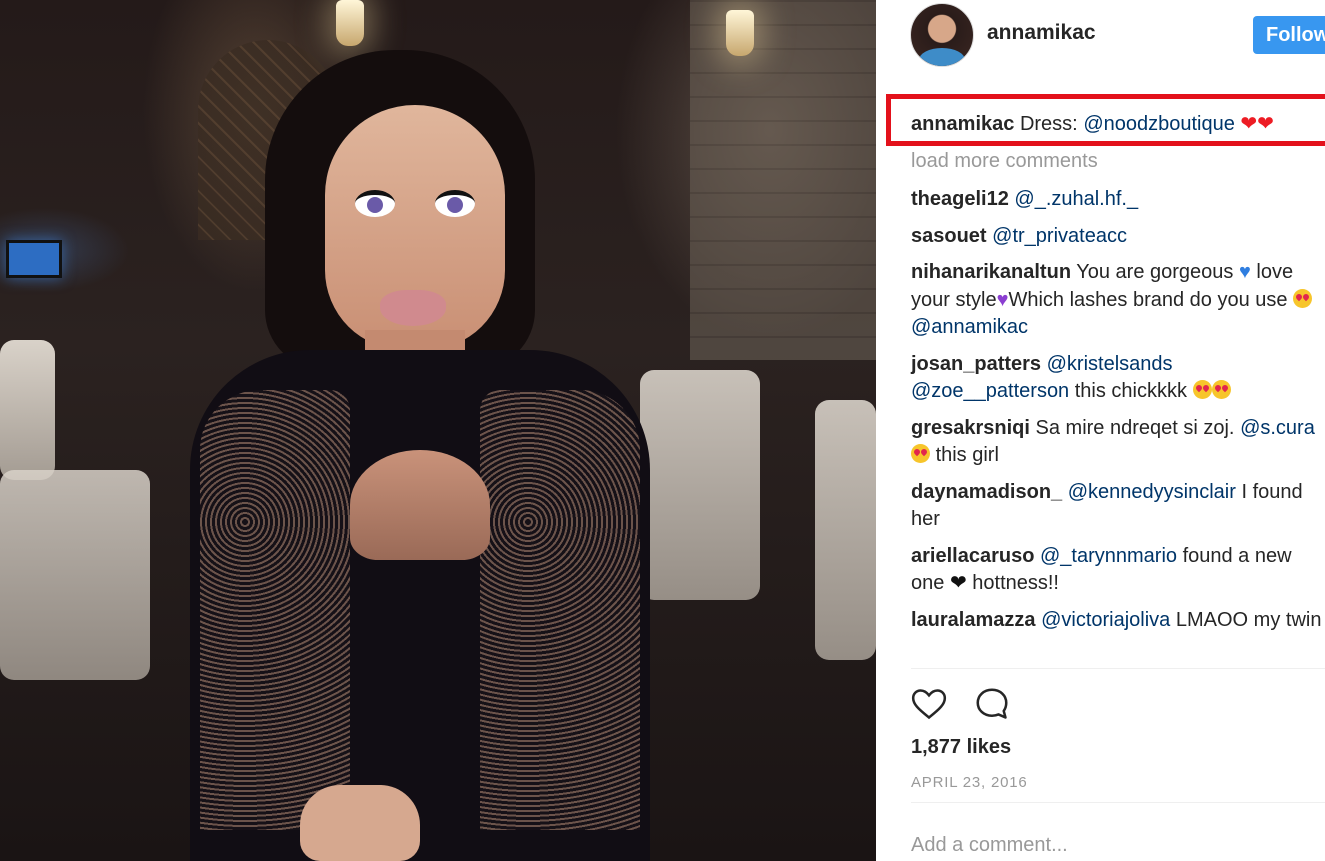 The height and width of the screenshot is (861, 1325). What do you see at coordinates (969, 327) in the screenshot?
I see `comment-mention: @annamikac` at bounding box center [969, 327].